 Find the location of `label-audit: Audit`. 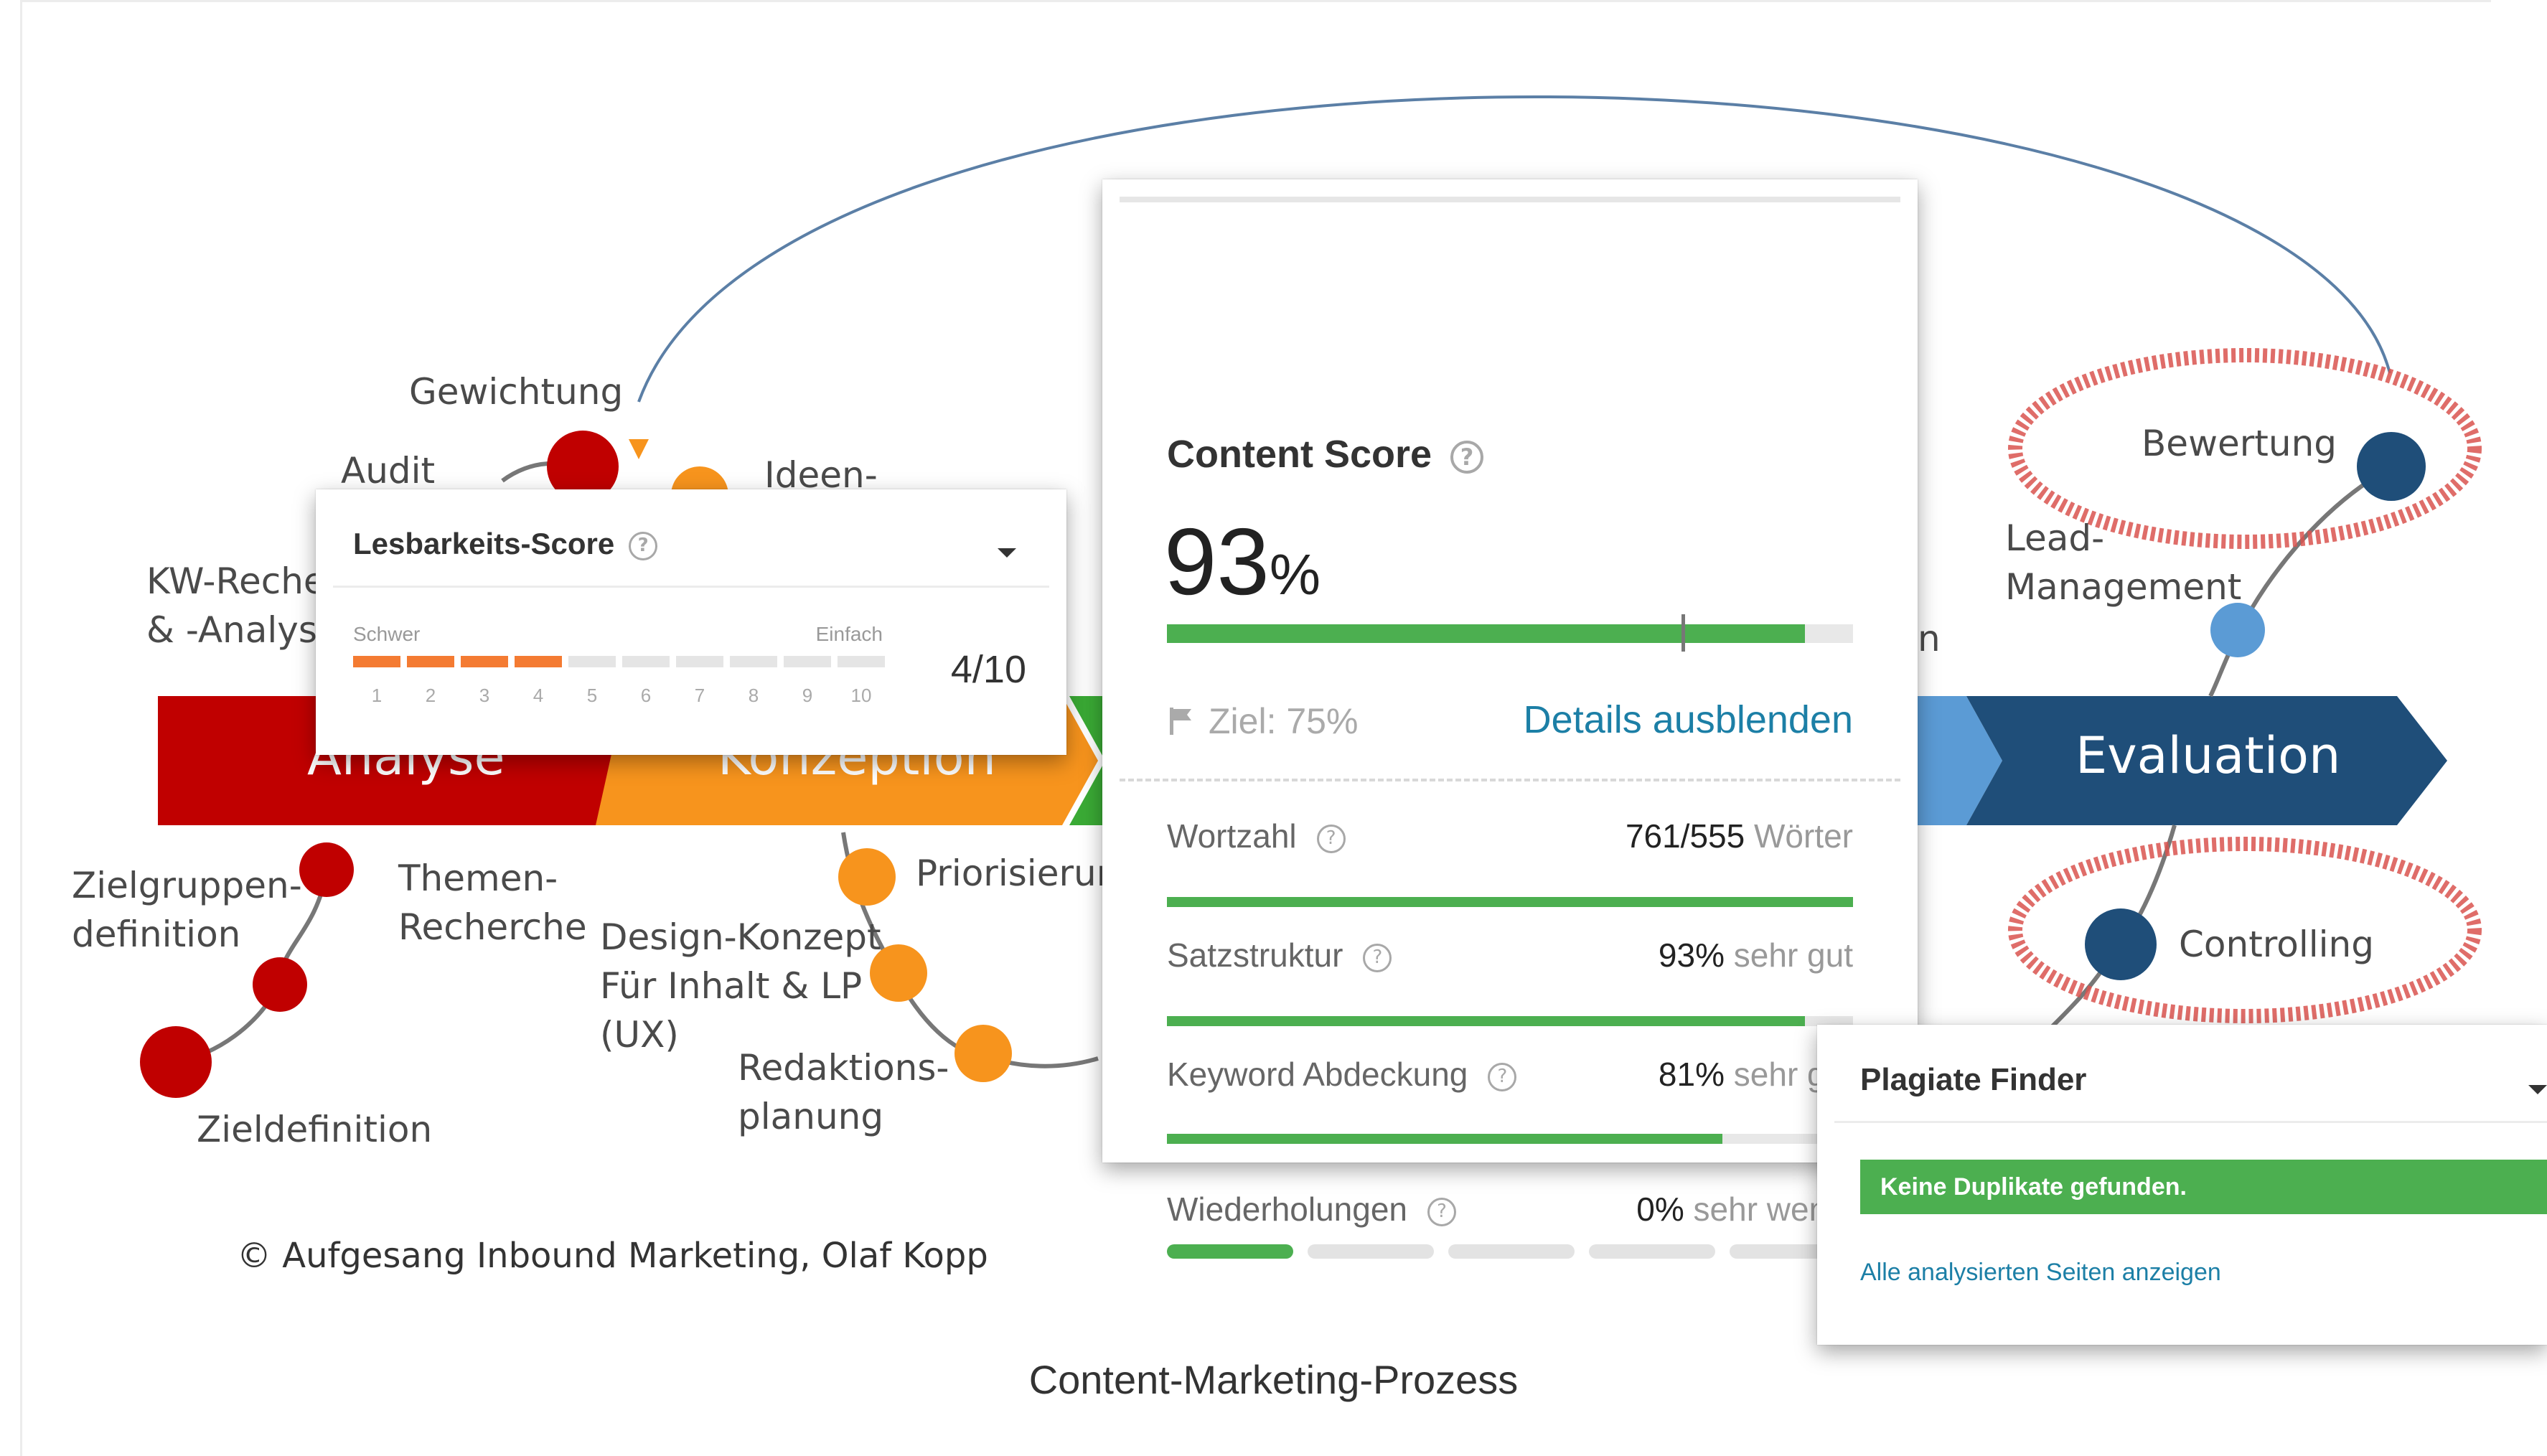

label-audit: Audit is located at coordinates (388, 471).